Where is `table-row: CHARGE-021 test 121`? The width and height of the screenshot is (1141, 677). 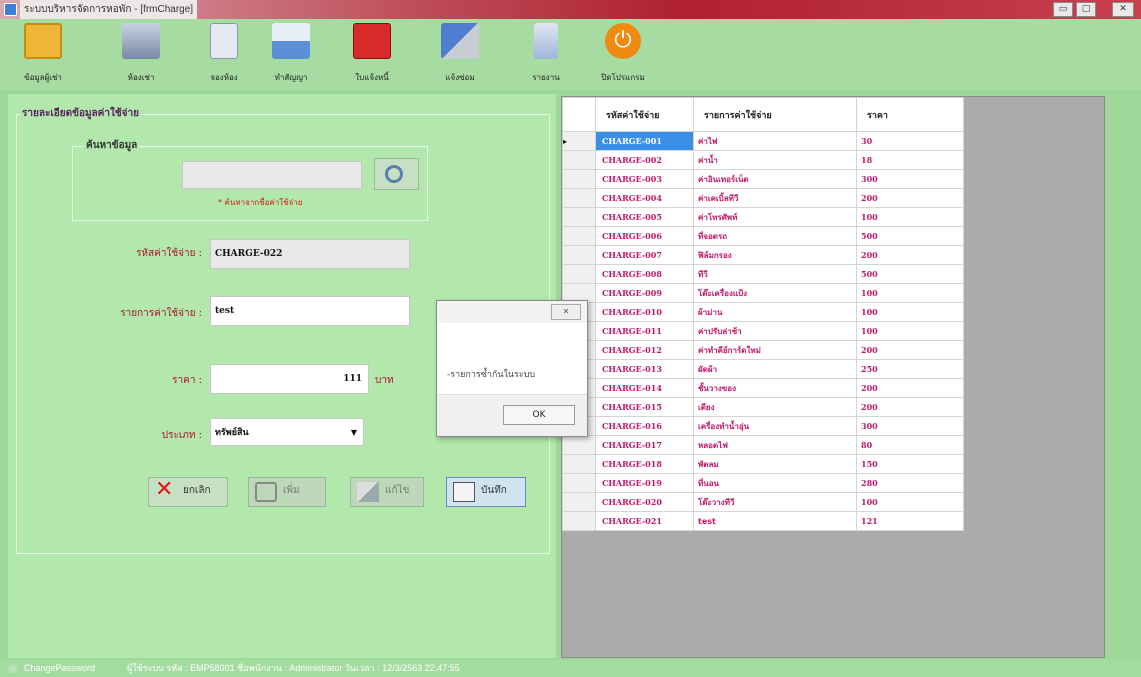
table-row: CHARGE-021 test 121 is located at coordinates (763, 521).